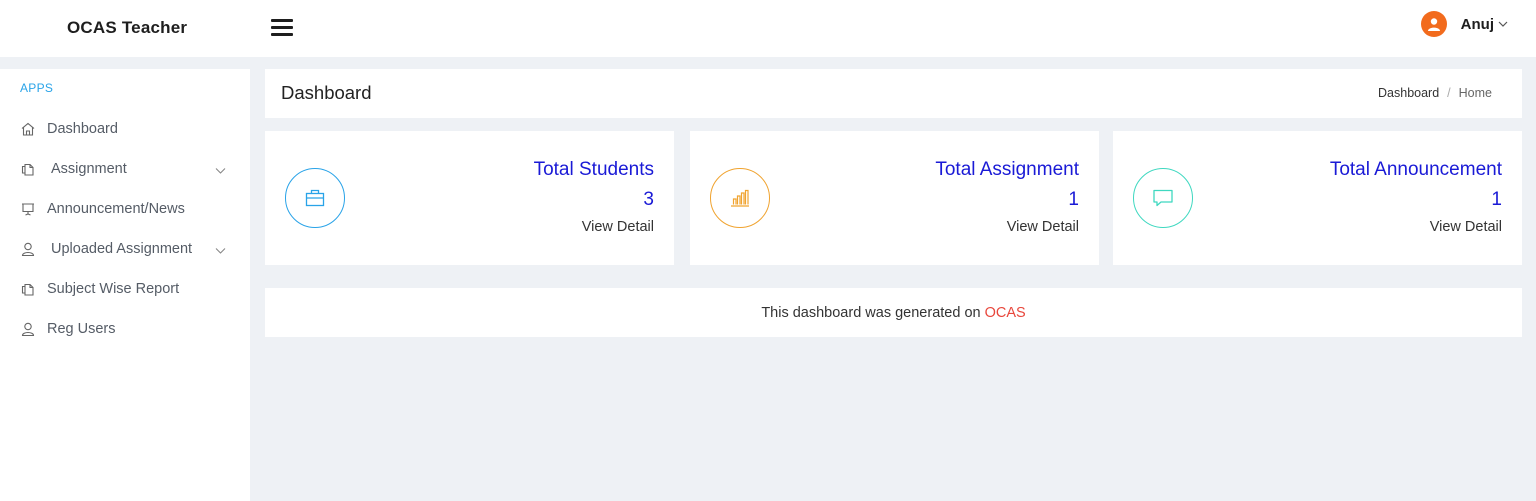  I want to click on dashboard-footer: This dashboard was generated on OCAS, so click(893, 312).